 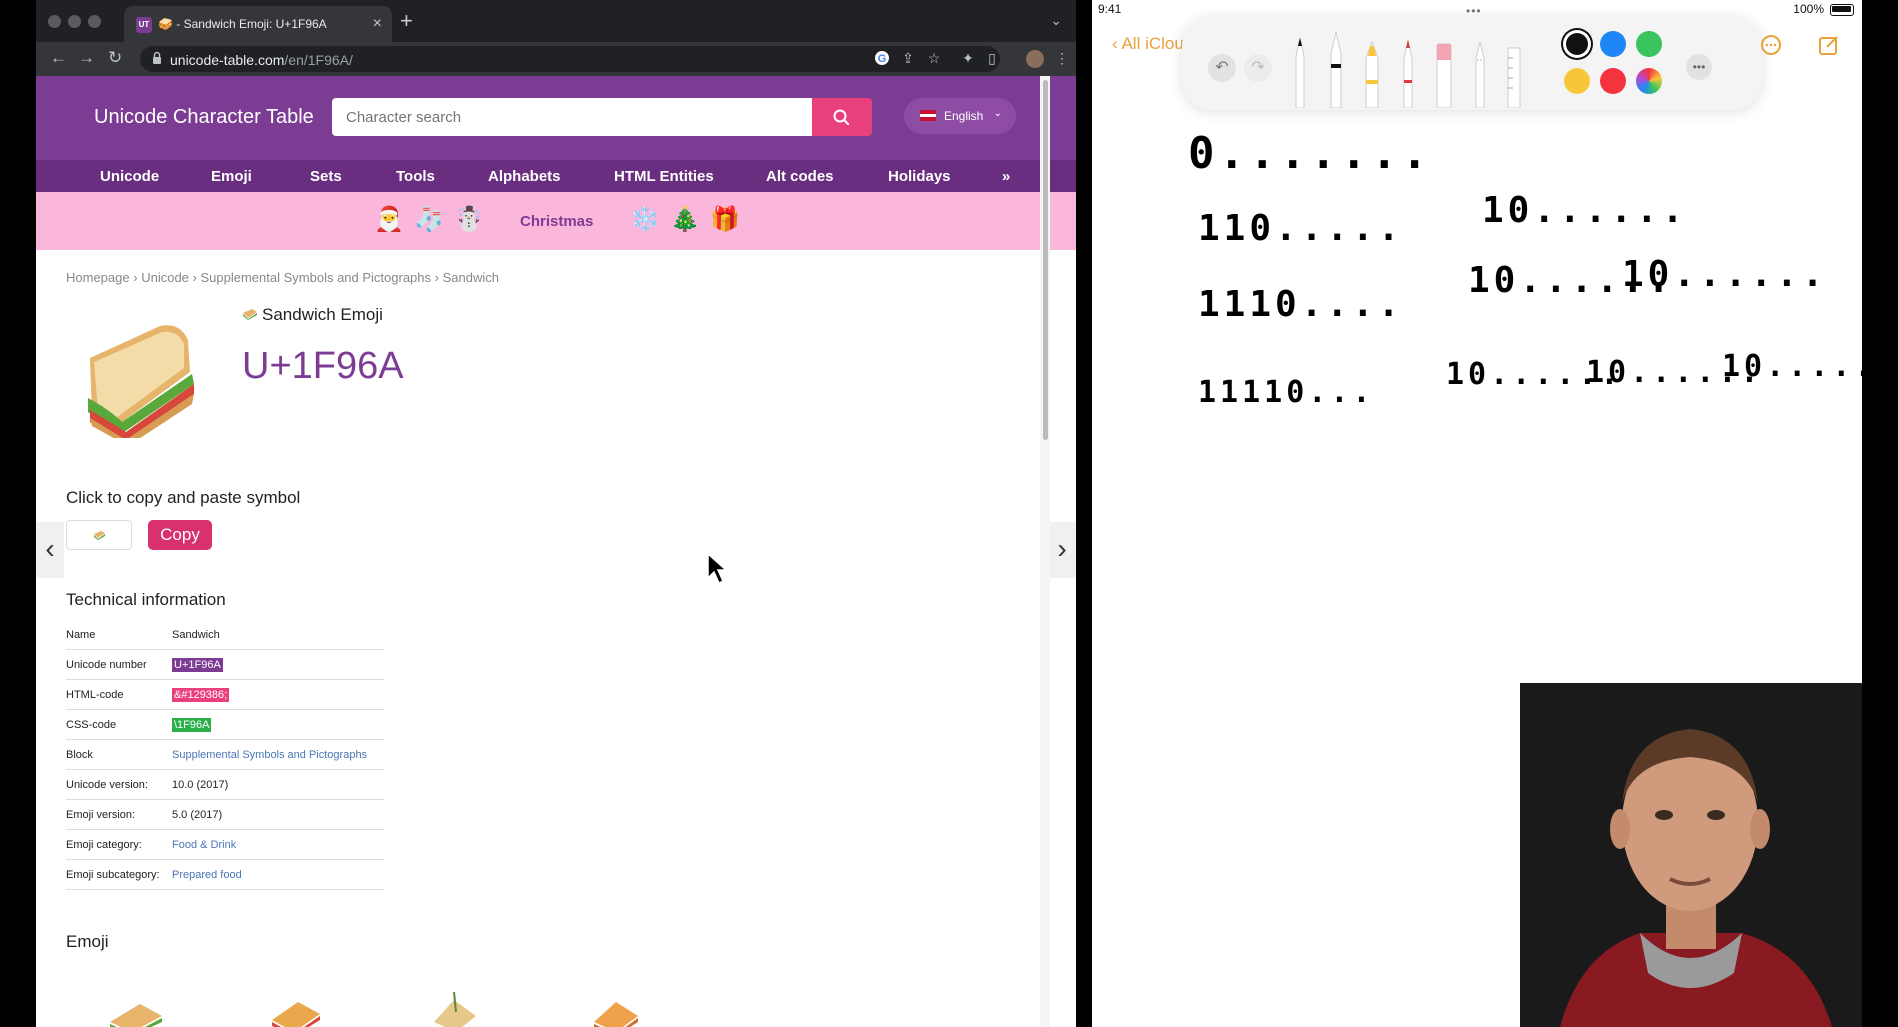 I want to click on breadcrumb-block: Supplemental Symbols and Pictographs, so click(x=316, y=277).